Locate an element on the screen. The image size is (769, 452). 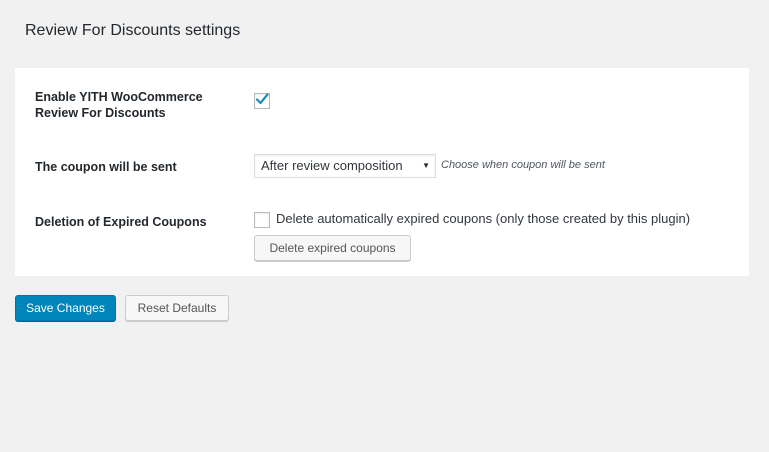
delete-expired-coupons-button: Delete expired coupons is located at coordinates (332, 248).